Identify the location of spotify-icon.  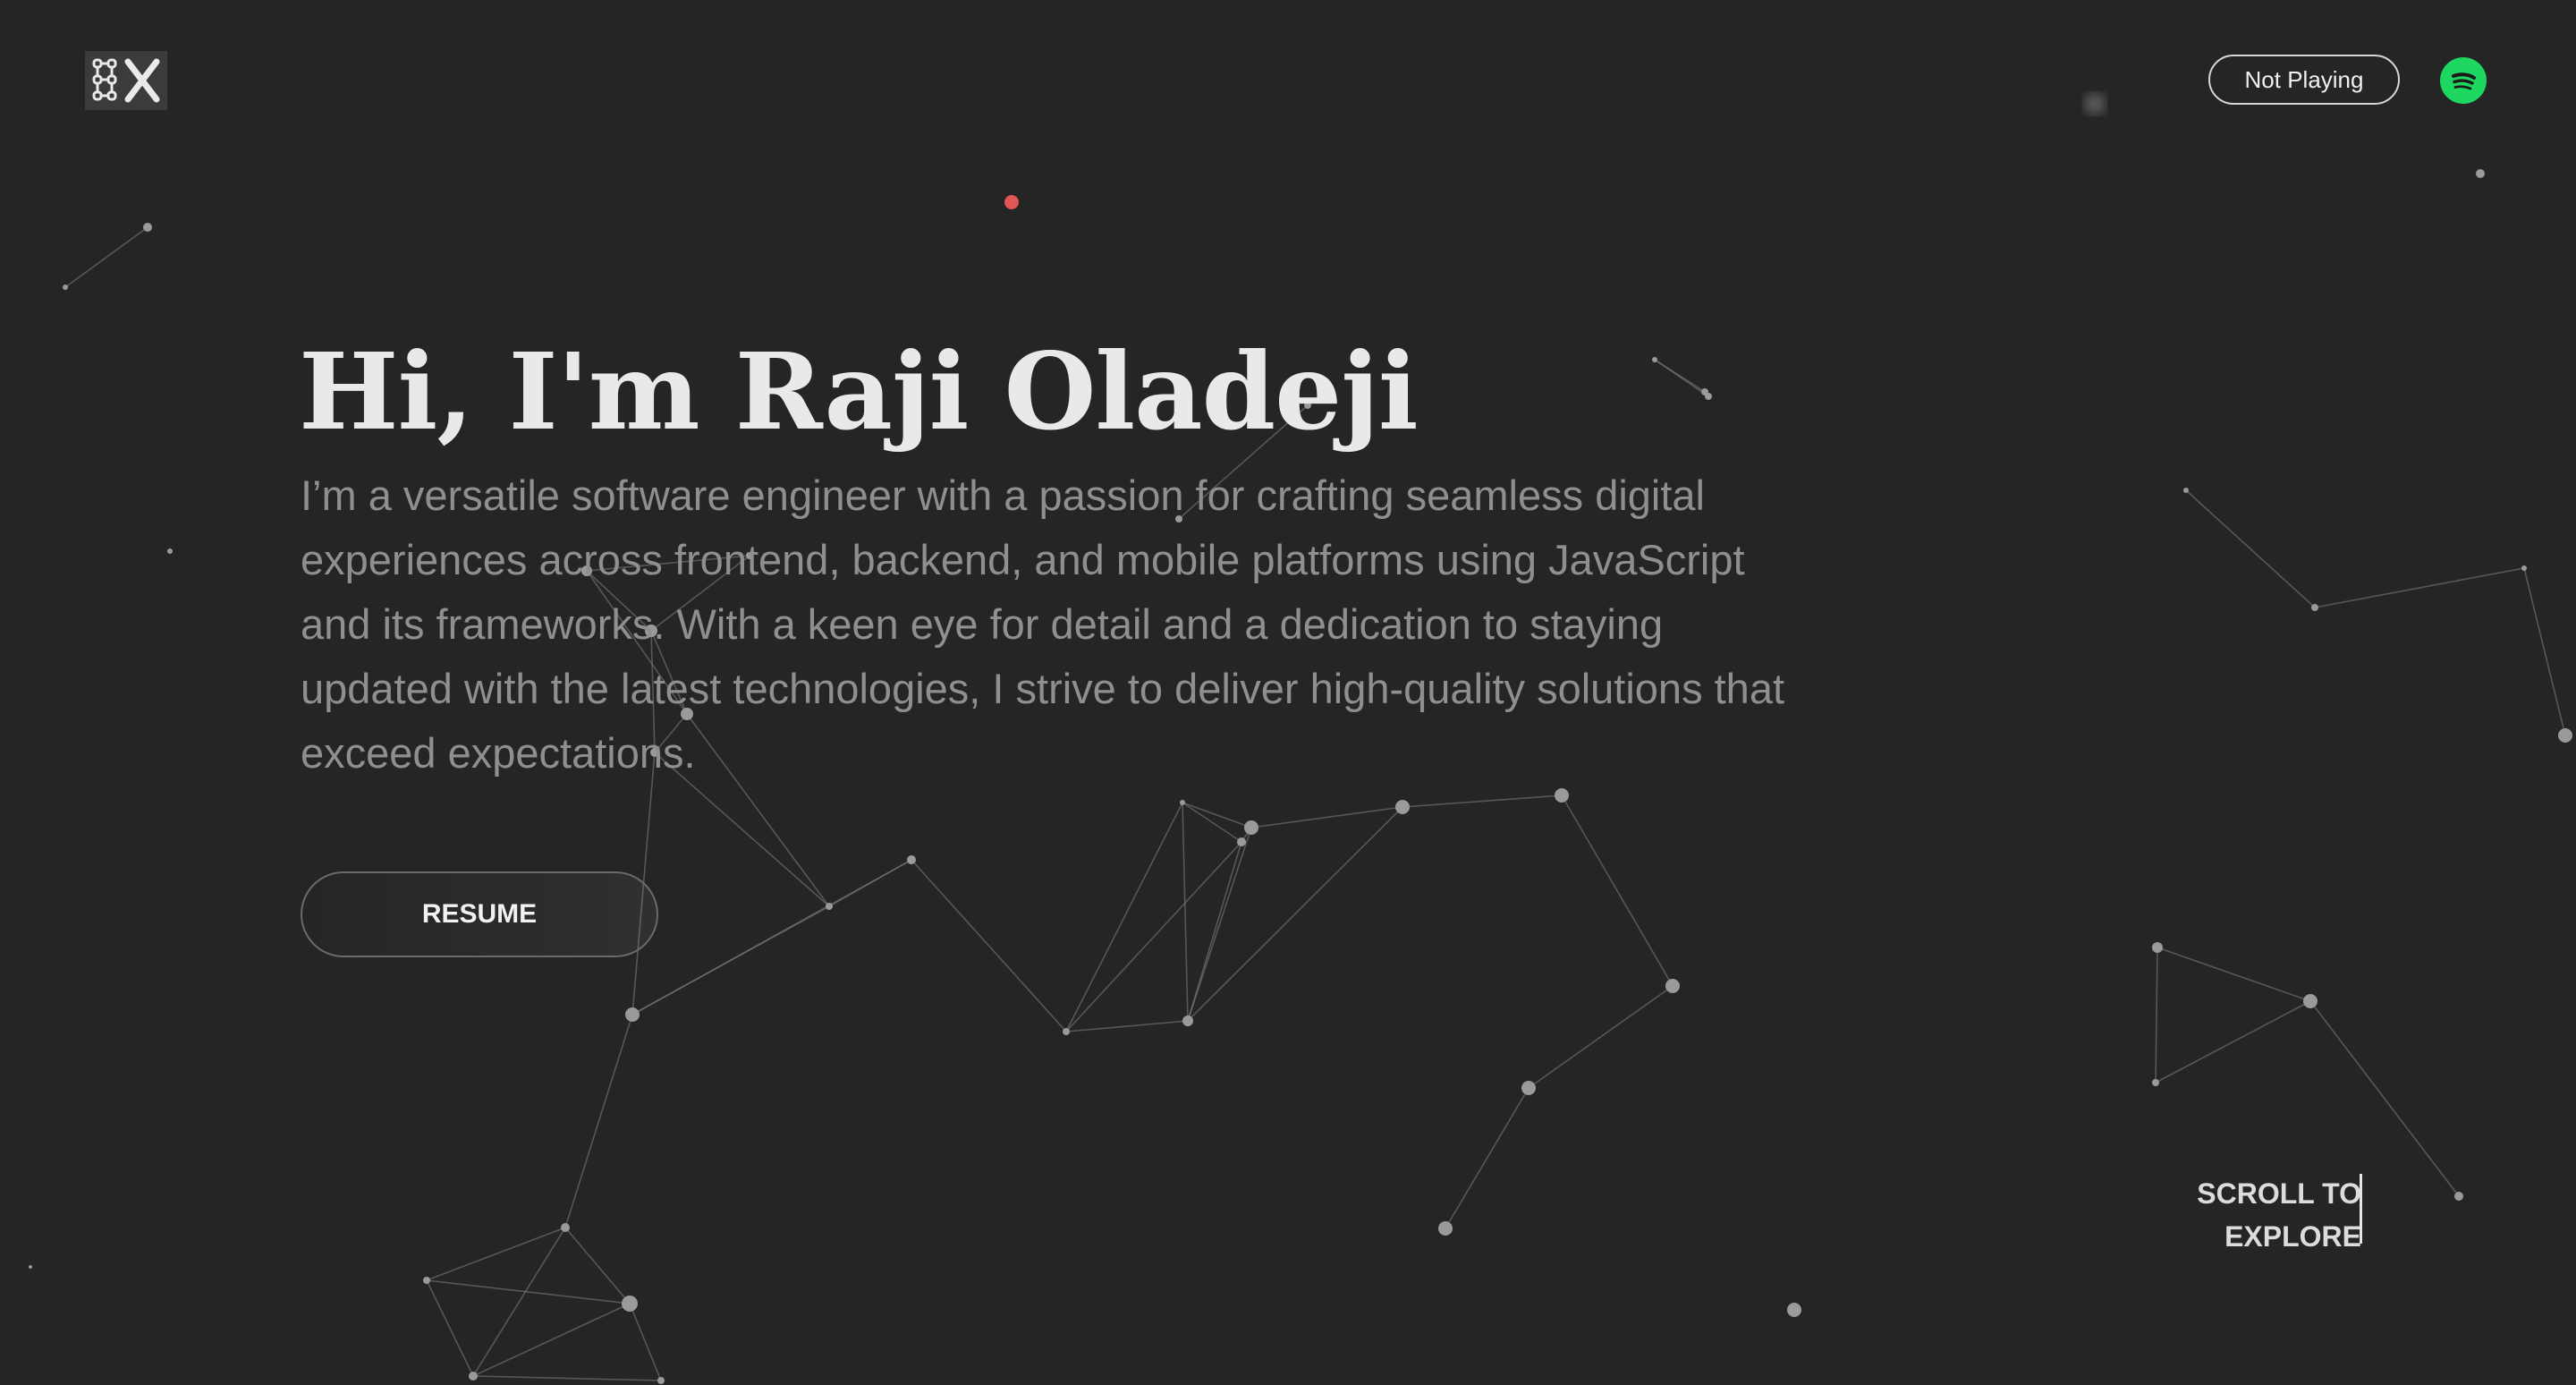
(2464, 81).